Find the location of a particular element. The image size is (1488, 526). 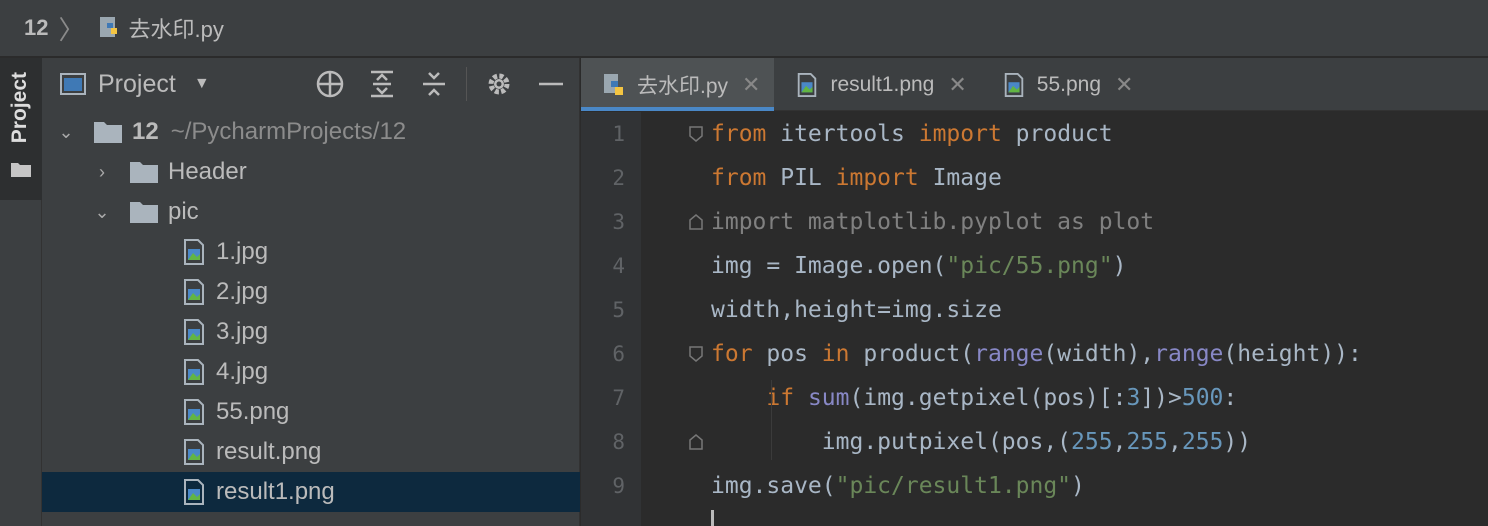

tree-item-label: 1.jpg is located at coordinates (242, 251).